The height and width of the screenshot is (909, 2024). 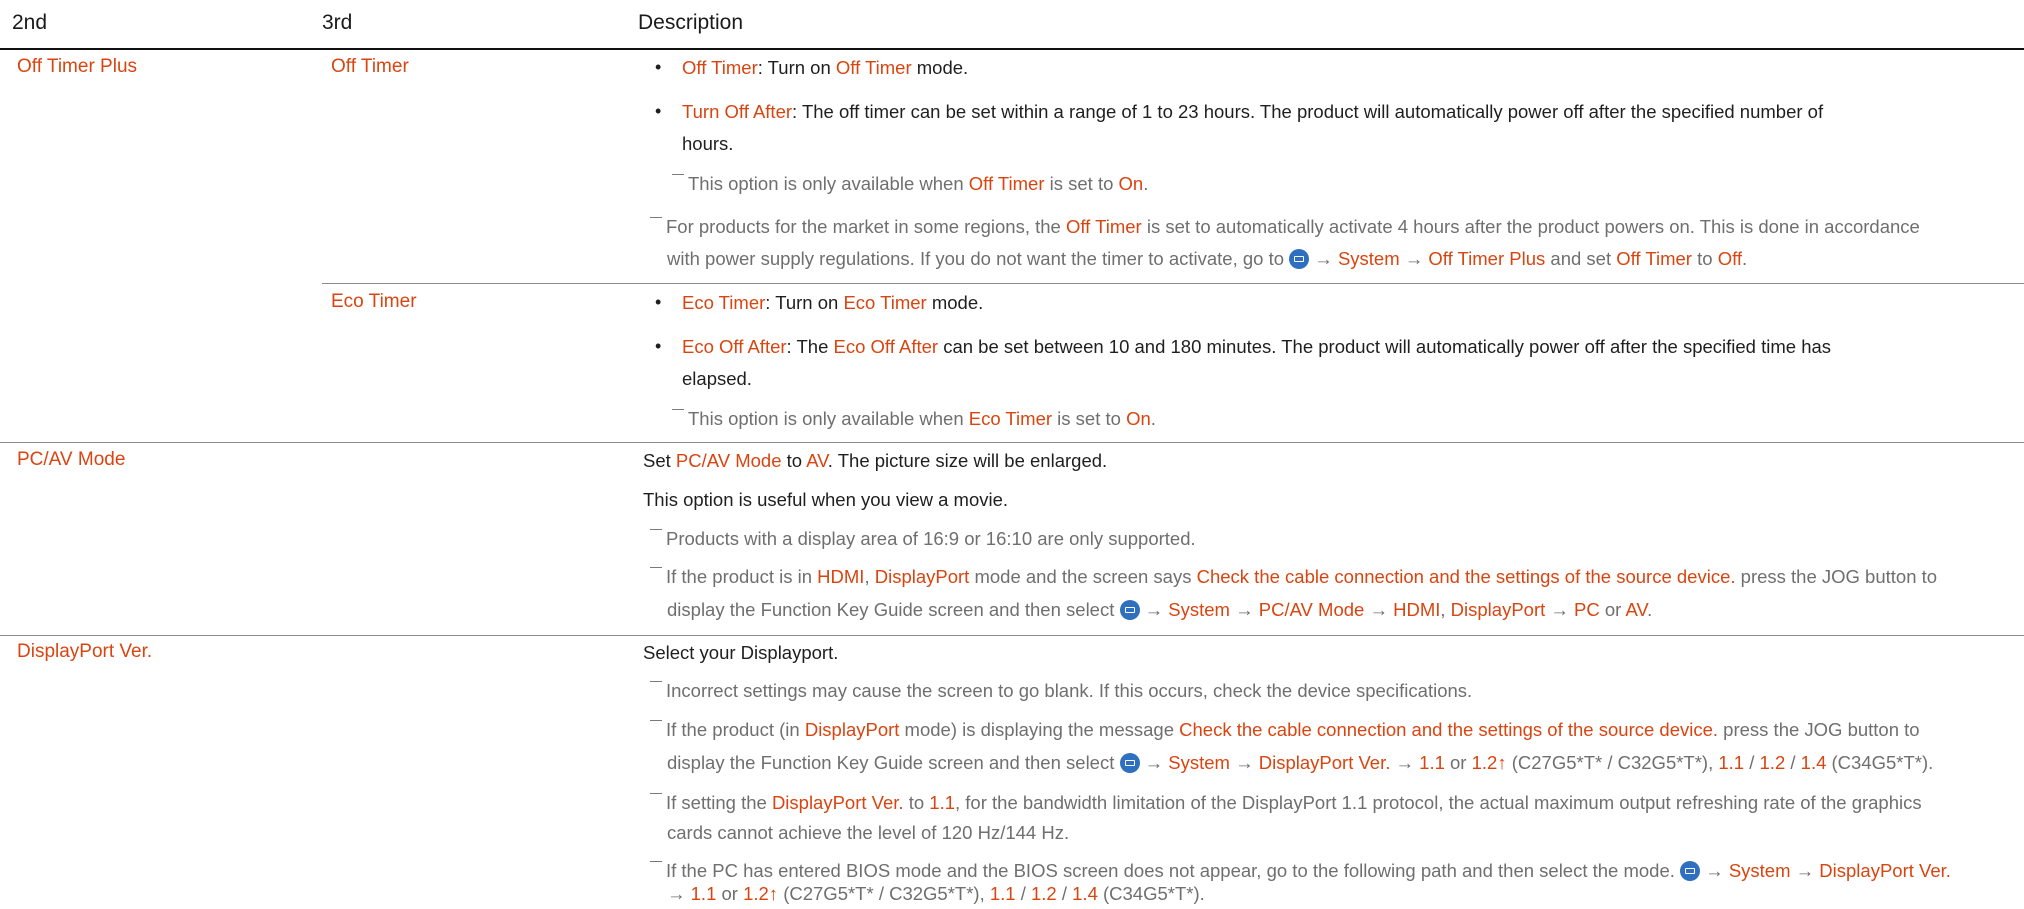 What do you see at coordinates (374, 301) in the screenshot?
I see `row-label-eco-timer: Eco Timer` at bounding box center [374, 301].